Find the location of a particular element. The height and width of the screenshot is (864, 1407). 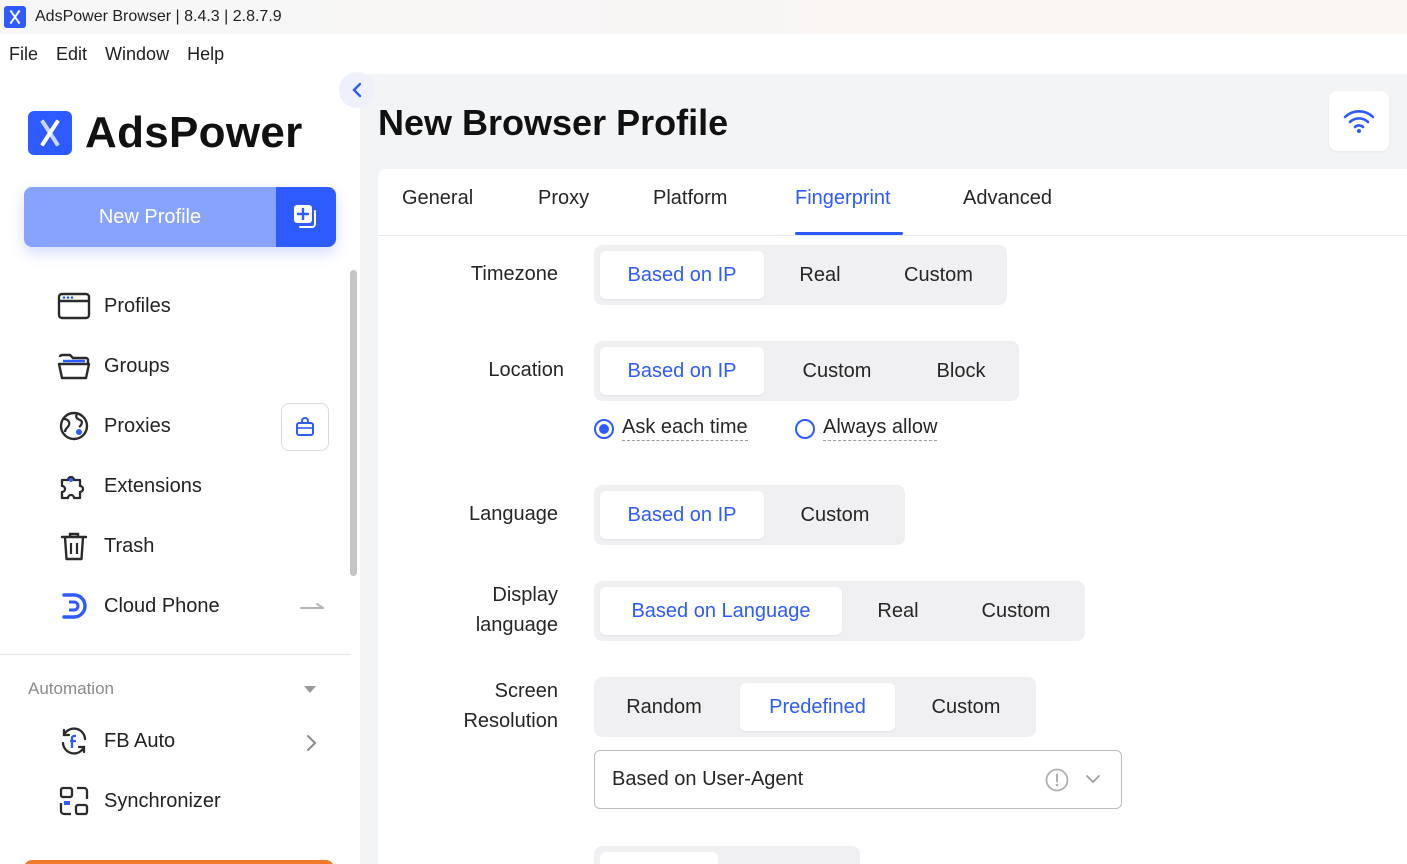

menu-file: File is located at coordinates (23, 54).